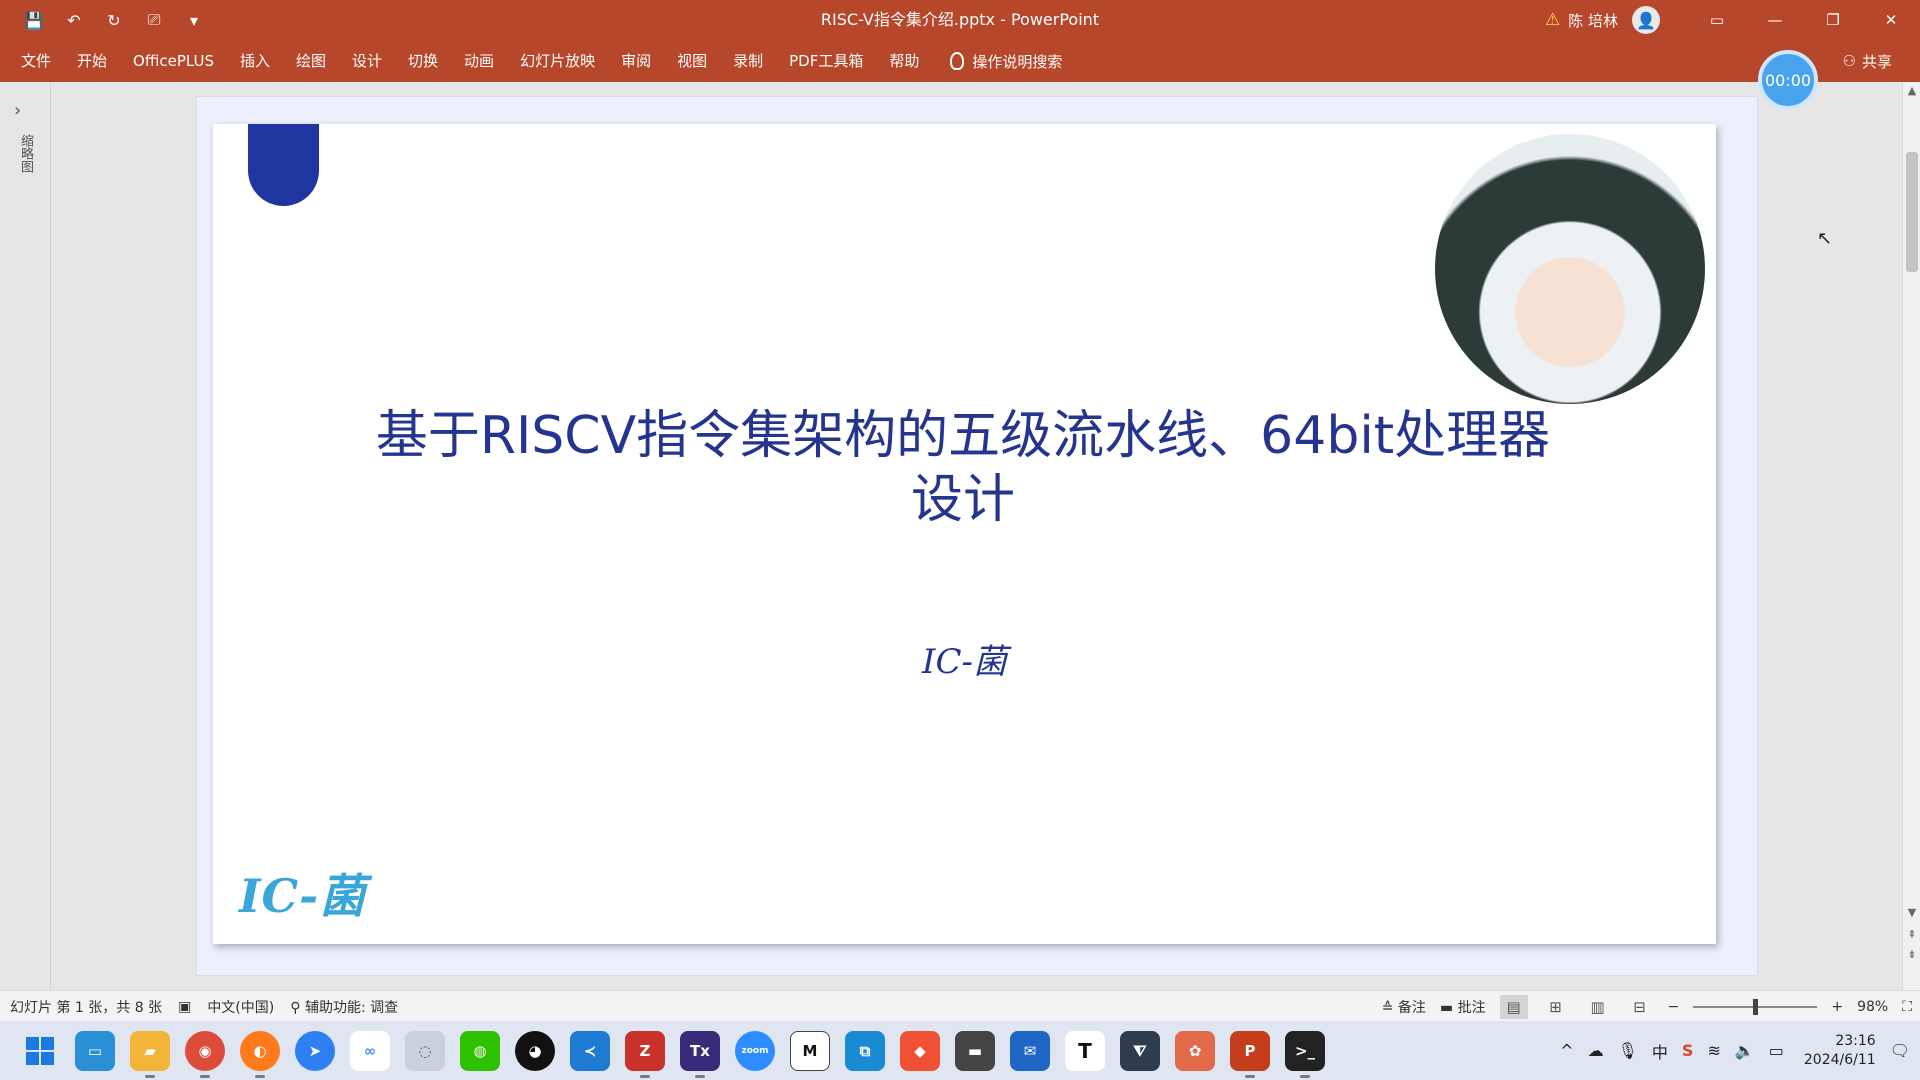  I want to click on language-indicator: 中文(中国), so click(240, 1007).